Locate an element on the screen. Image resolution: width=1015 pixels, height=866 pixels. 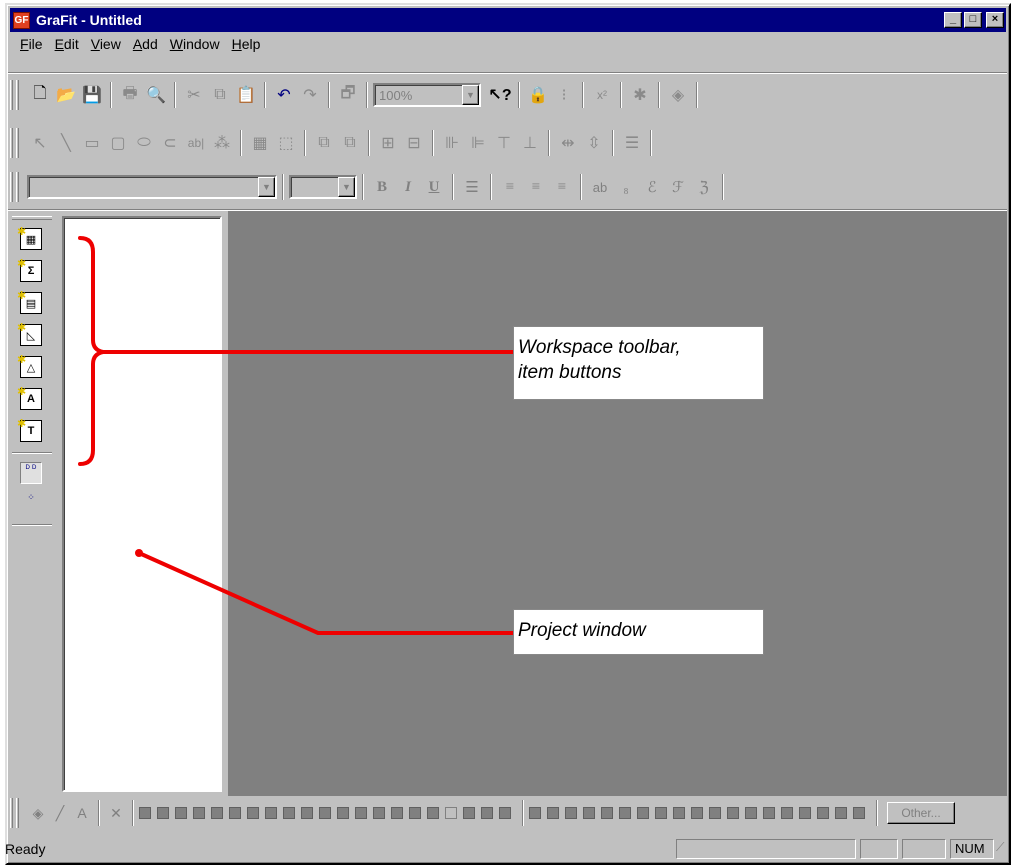
text-tool-icon: ab| is located at coordinates (196, 143).